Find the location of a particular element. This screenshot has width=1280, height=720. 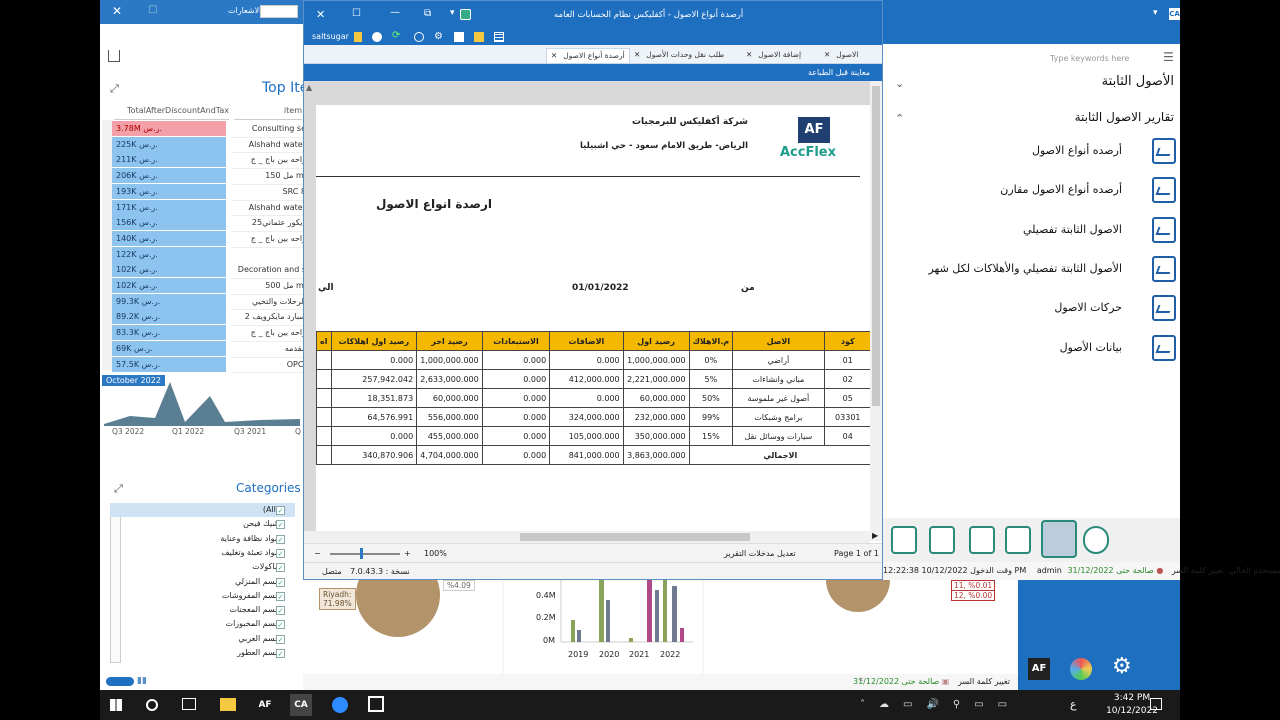

zoom-app-icon is located at coordinates (340, 705).